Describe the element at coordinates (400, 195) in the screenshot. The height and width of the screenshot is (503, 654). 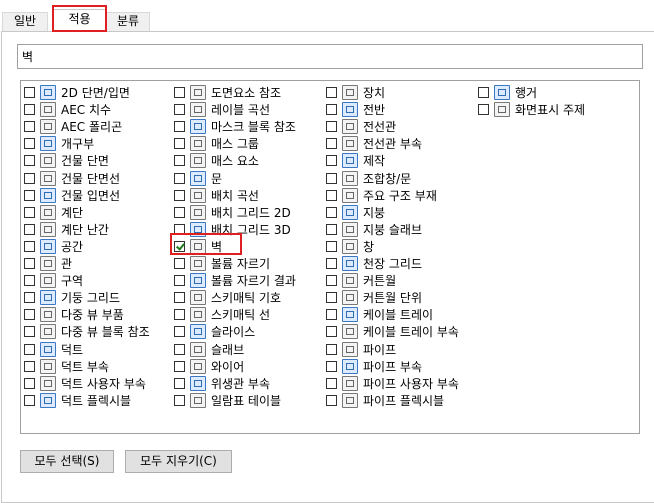
I see `list-item-label: 주요 구조 부재` at that location.